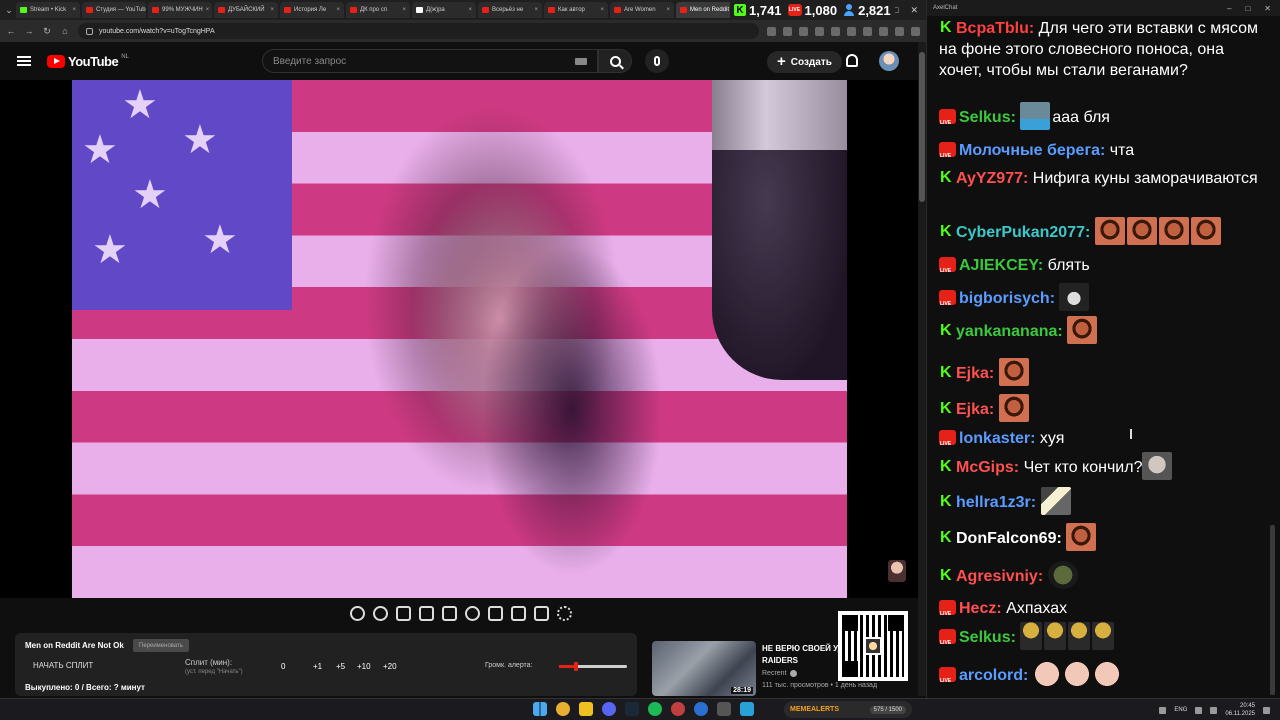  I want to click on folder-icon, so click(586, 709).